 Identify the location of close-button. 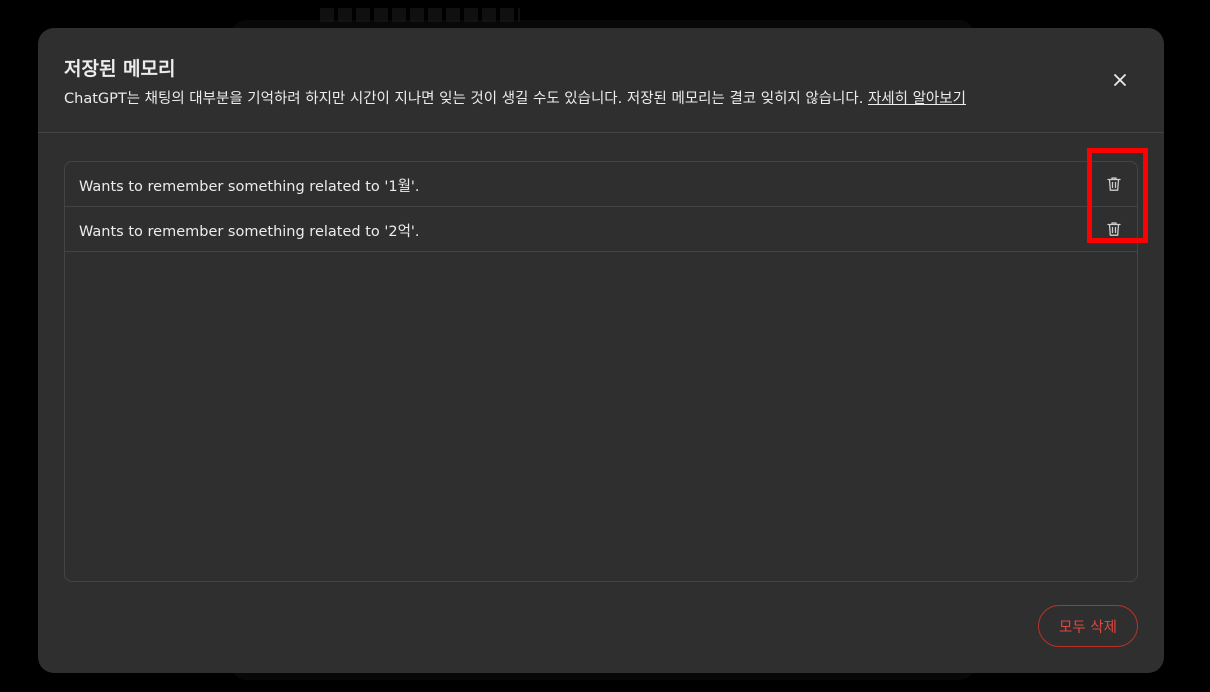
(1120, 80).